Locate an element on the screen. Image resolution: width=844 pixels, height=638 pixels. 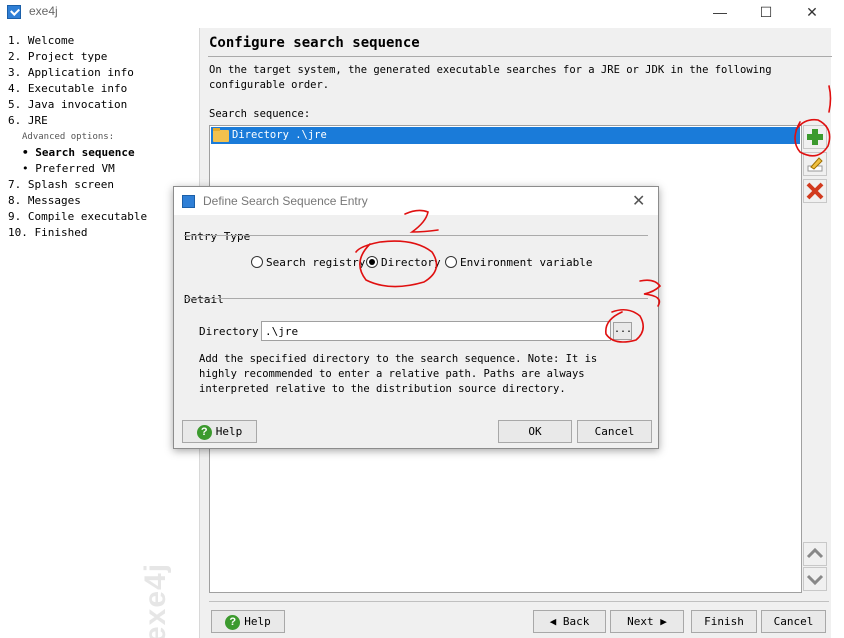
folder-icon is located at coordinates (221, 135).